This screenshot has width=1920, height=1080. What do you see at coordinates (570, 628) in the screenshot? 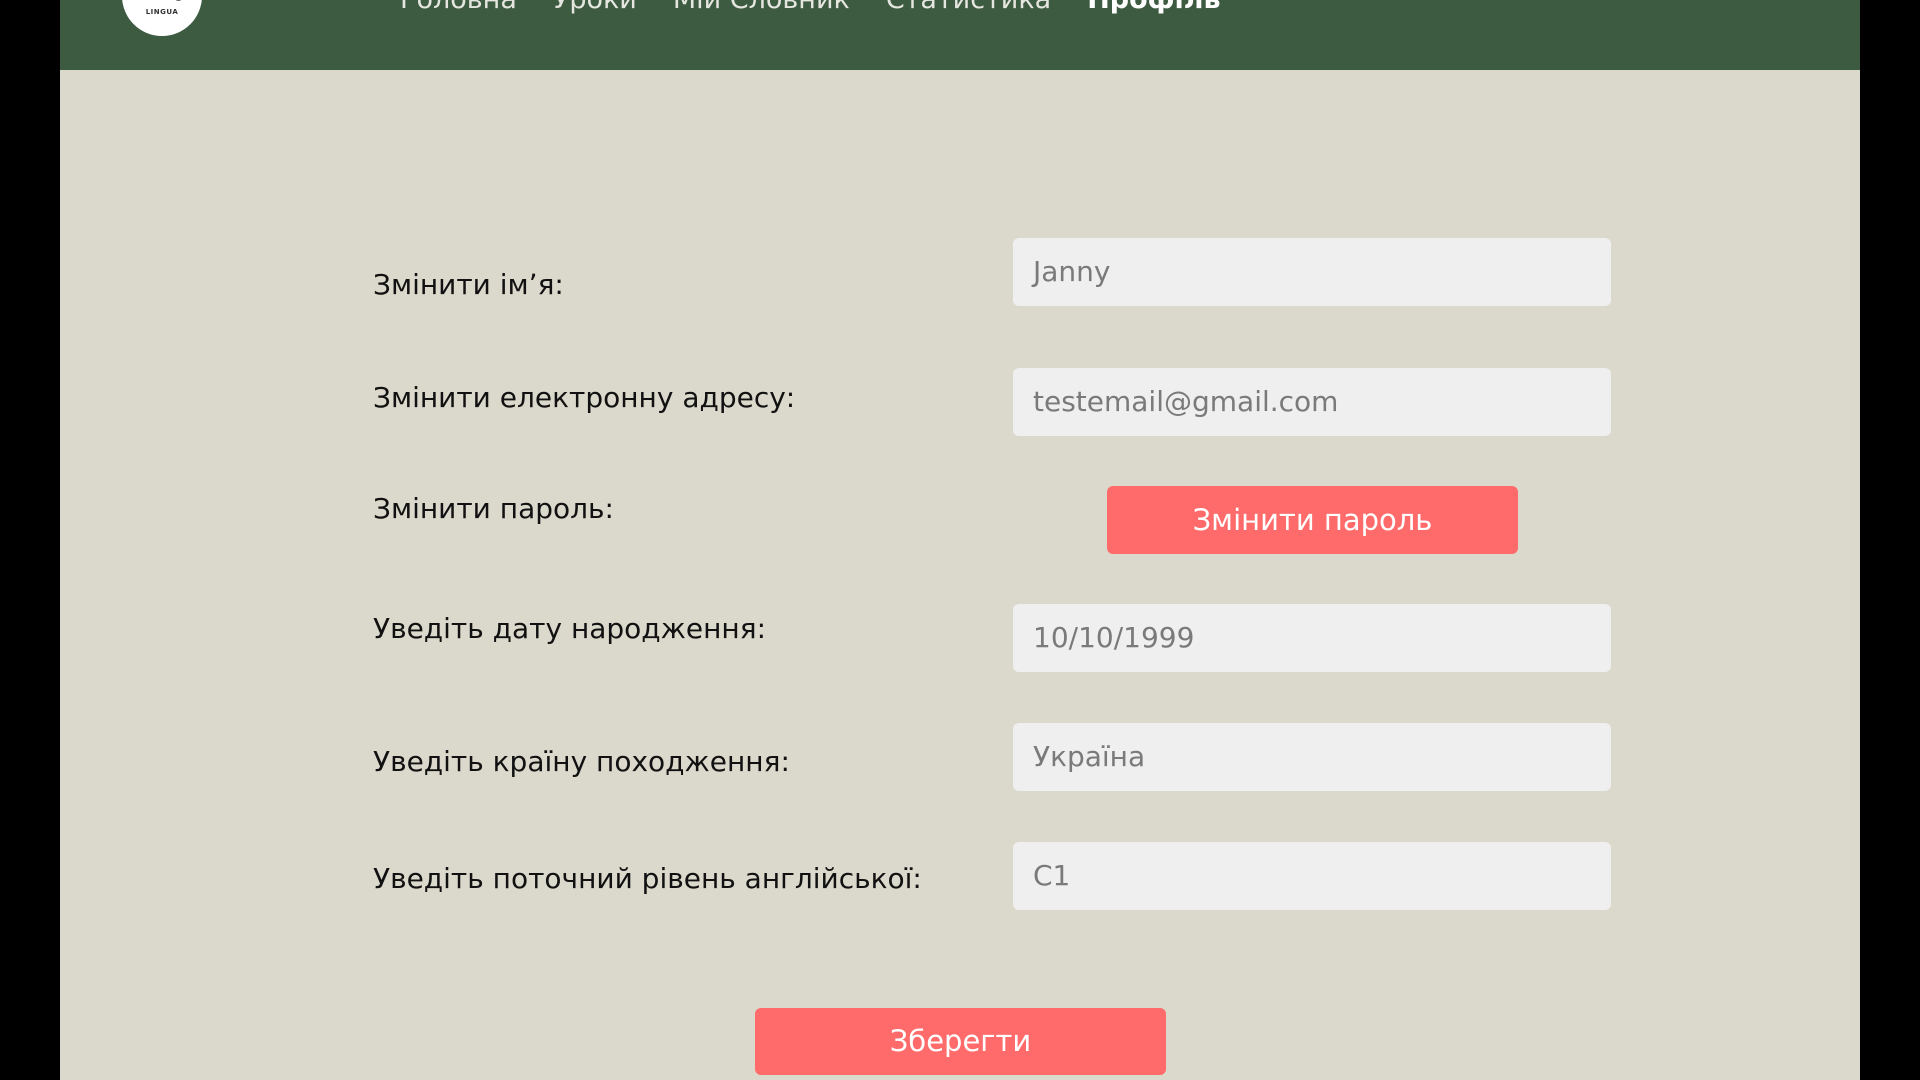
I see `birthdate-label: Уведіть дату народження:` at bounding box center [570, 628].